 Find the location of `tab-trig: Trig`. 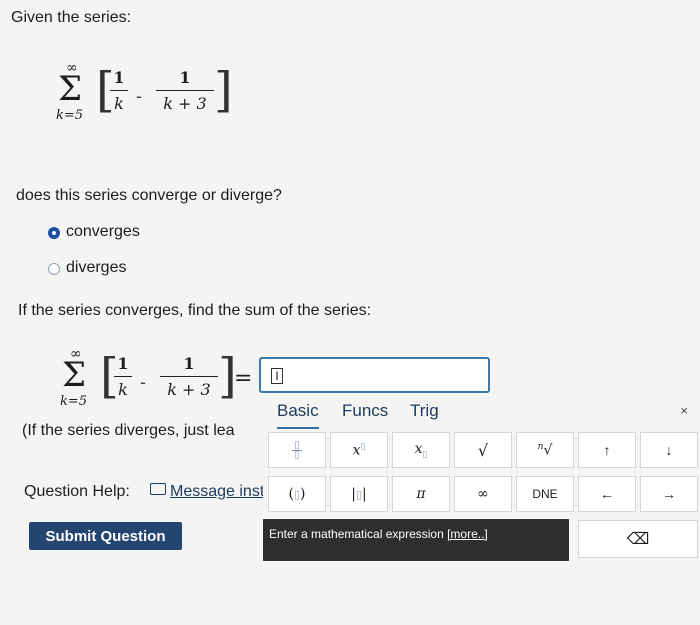

tab-trig: Trig is located at coordinates (424, 414).